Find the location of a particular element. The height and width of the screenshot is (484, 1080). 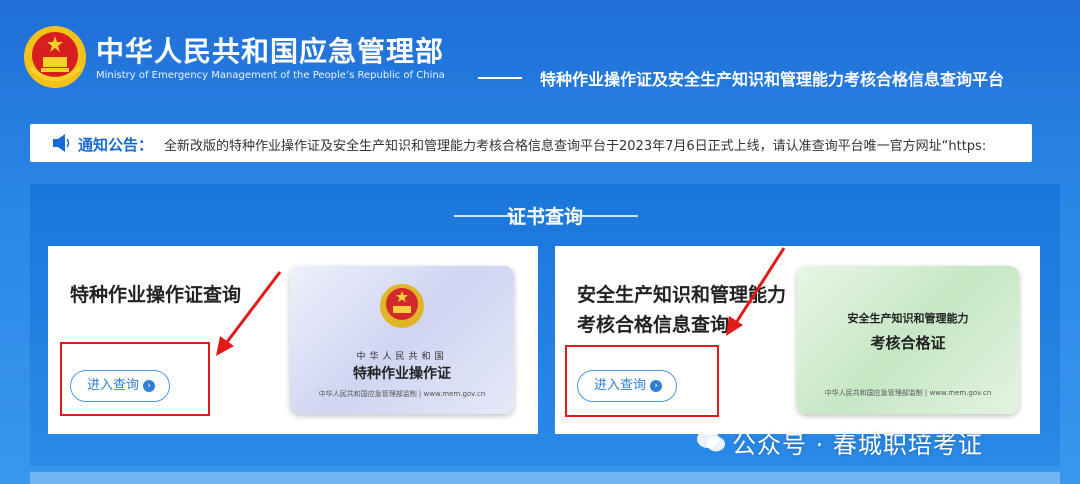

cert-top-text: 安全生产知识和管理能力 is located at coordinates (908, 318).